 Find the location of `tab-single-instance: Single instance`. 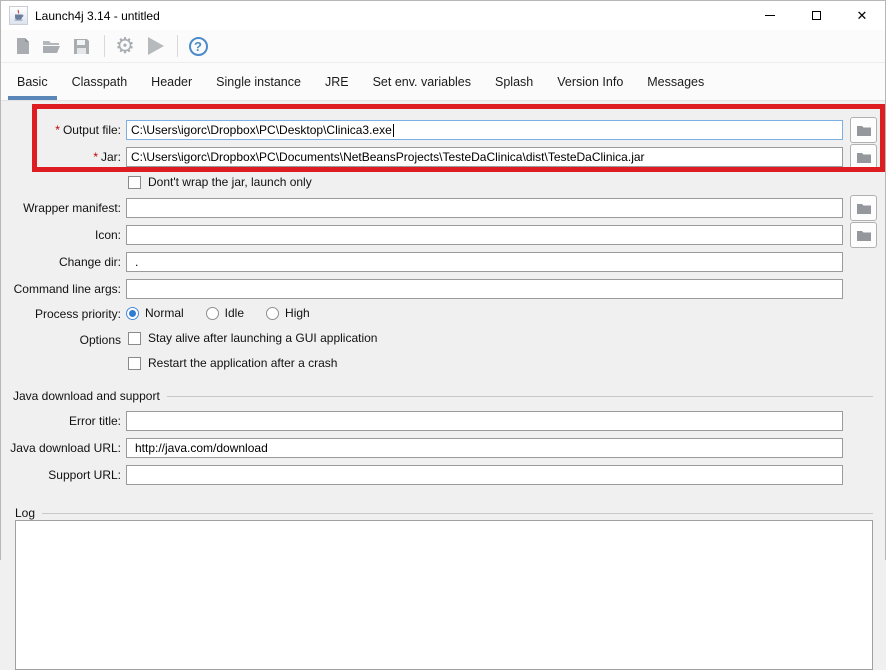

tab-single-instance: Single instance is located at coordinates (258, 81).